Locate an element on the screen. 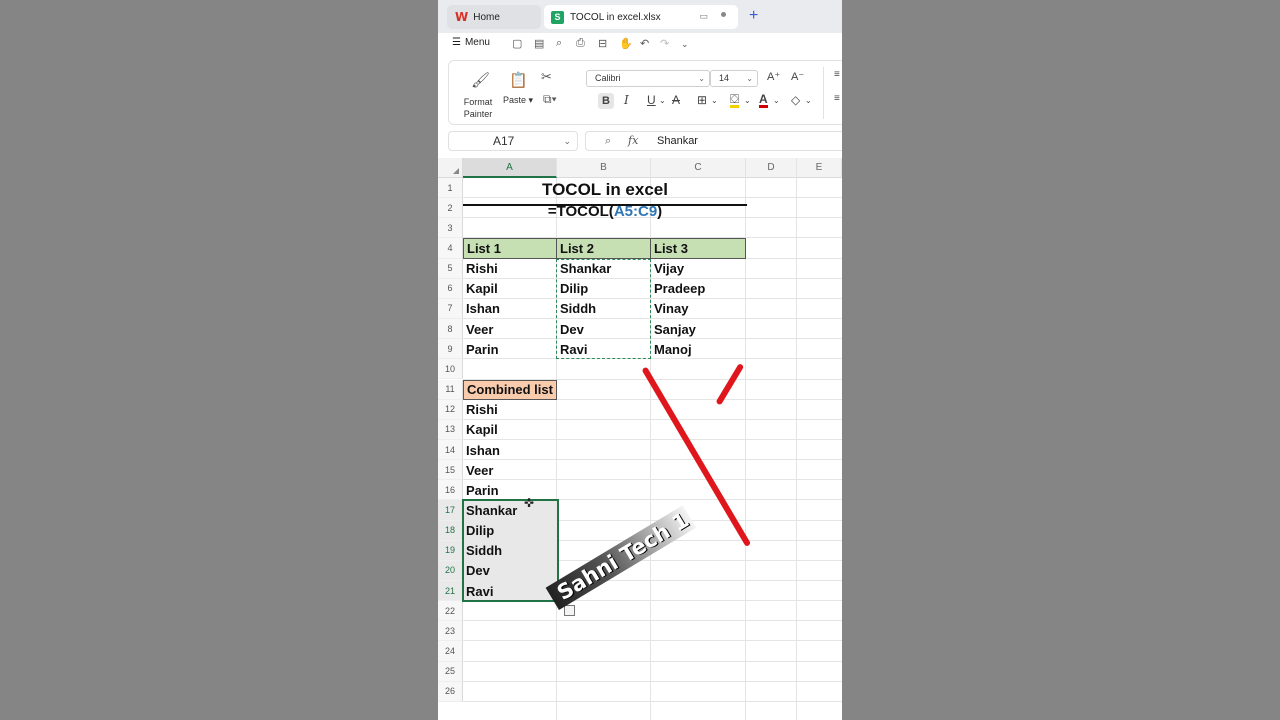 This screenshot has height=720, width=1280. row-header-26: 26 is located at coordinates (450, 691).